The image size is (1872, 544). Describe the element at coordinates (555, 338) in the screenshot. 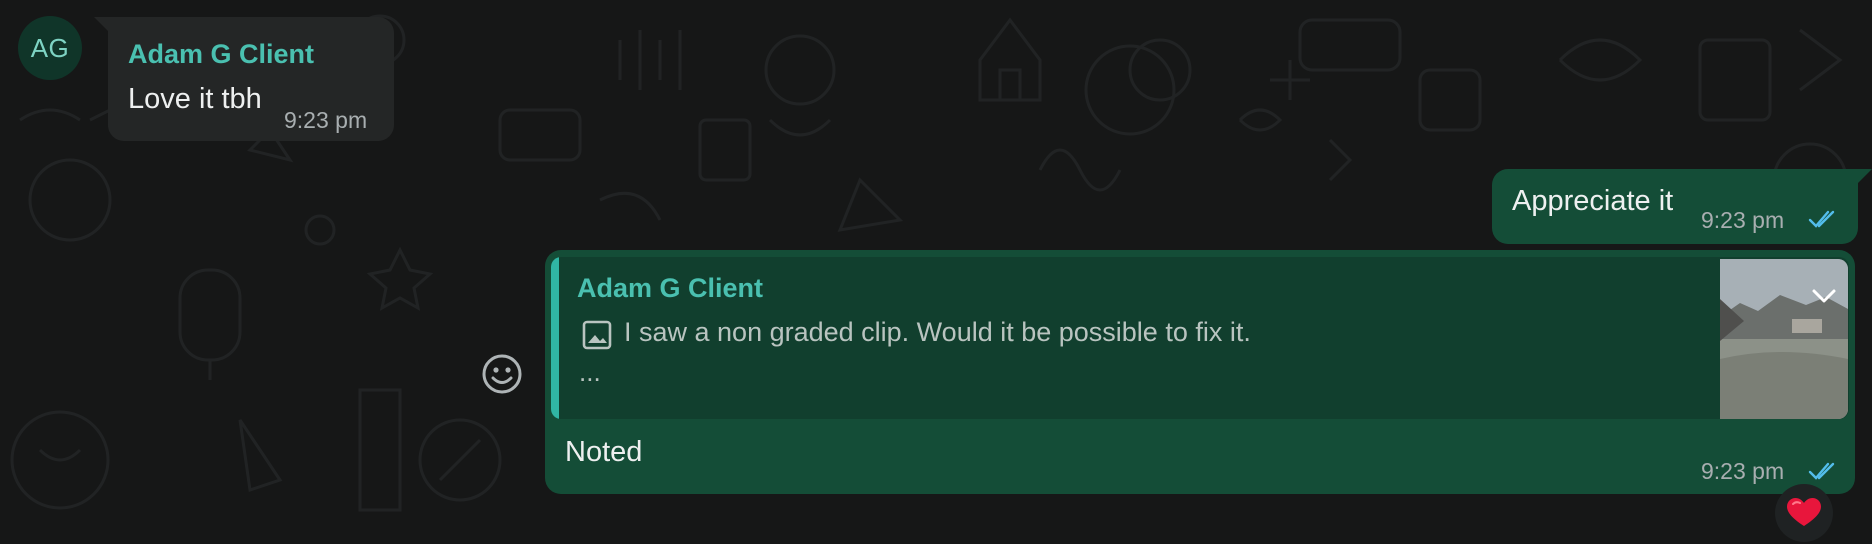

I see `quote-accent-bar` at that location.